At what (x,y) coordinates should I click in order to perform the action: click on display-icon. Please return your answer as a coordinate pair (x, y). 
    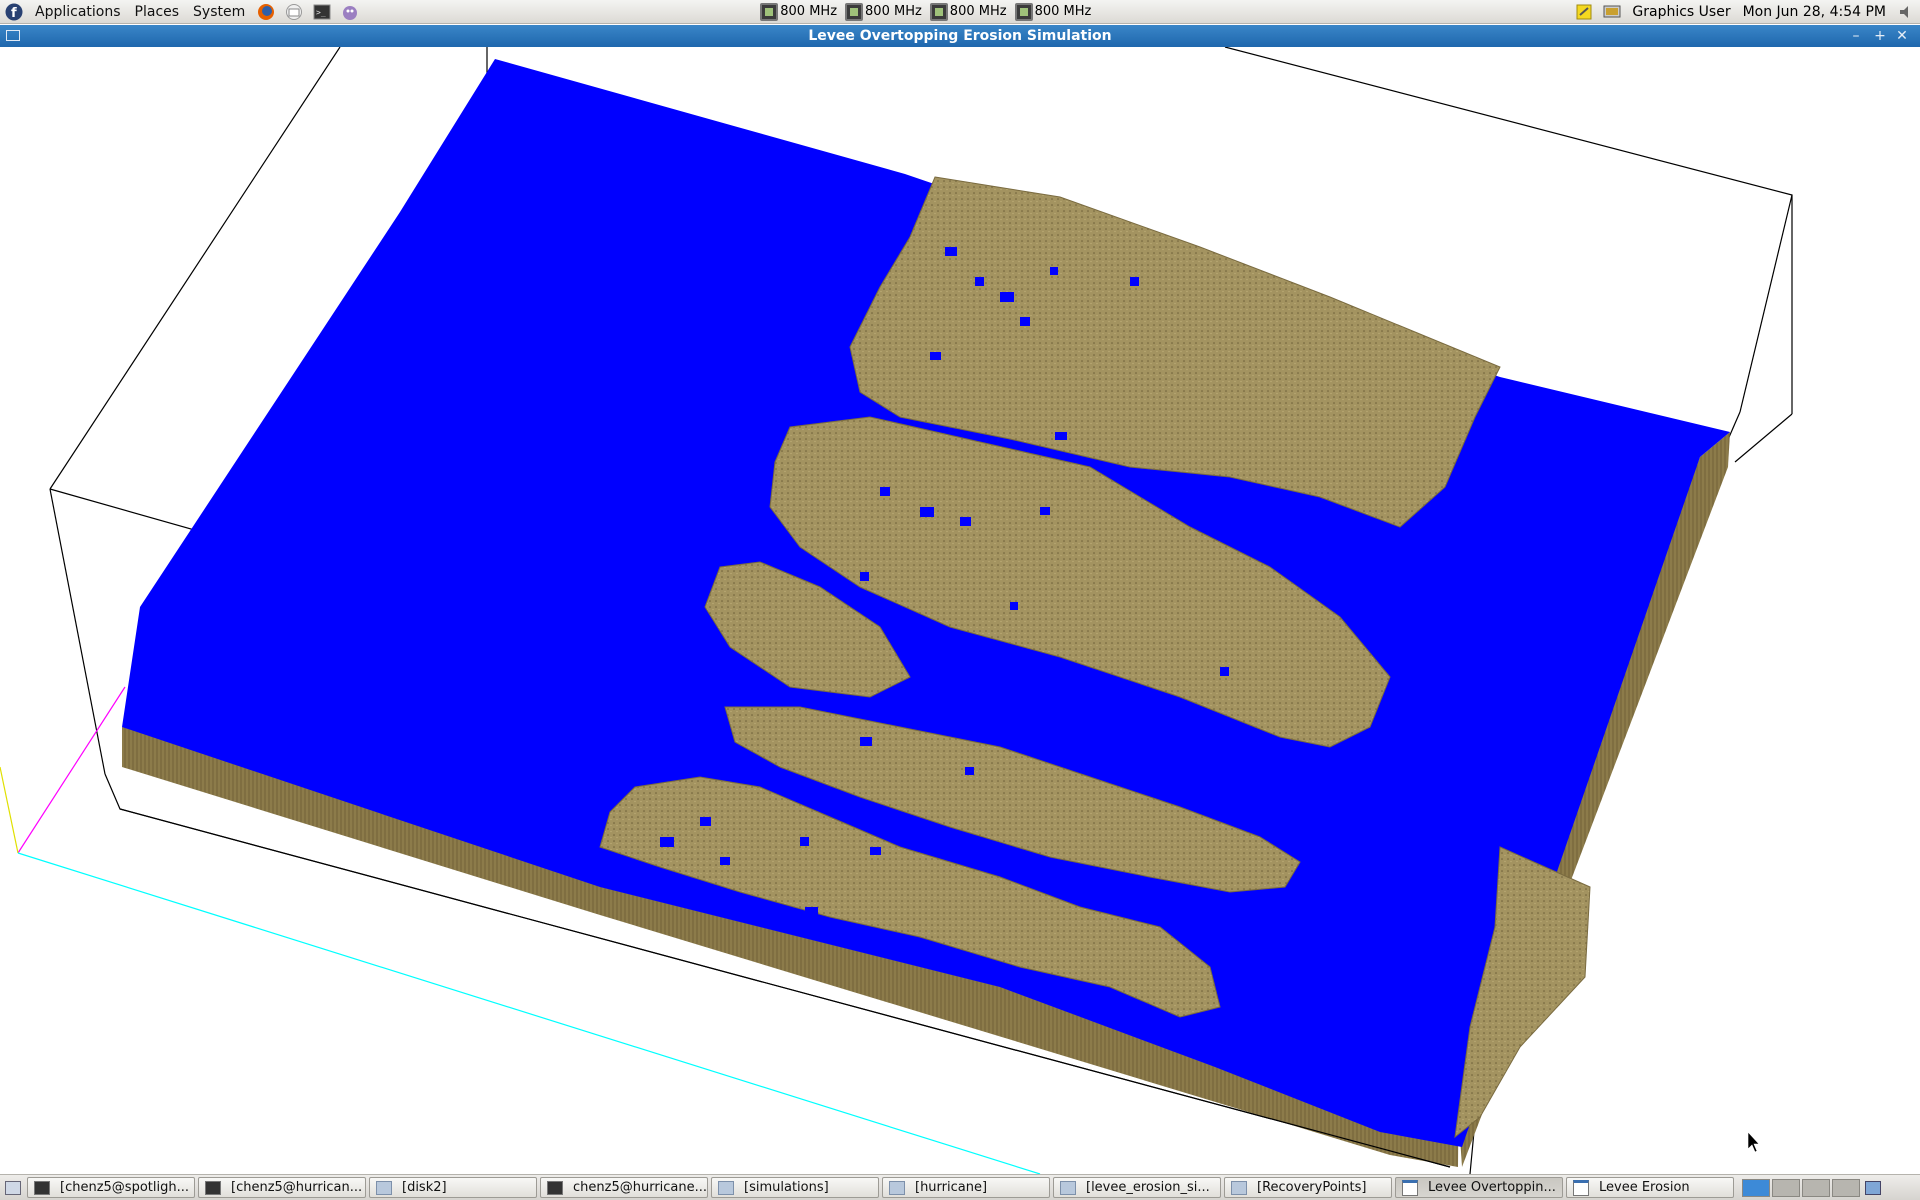
    Looking at the image, I should click on (1612, 12).